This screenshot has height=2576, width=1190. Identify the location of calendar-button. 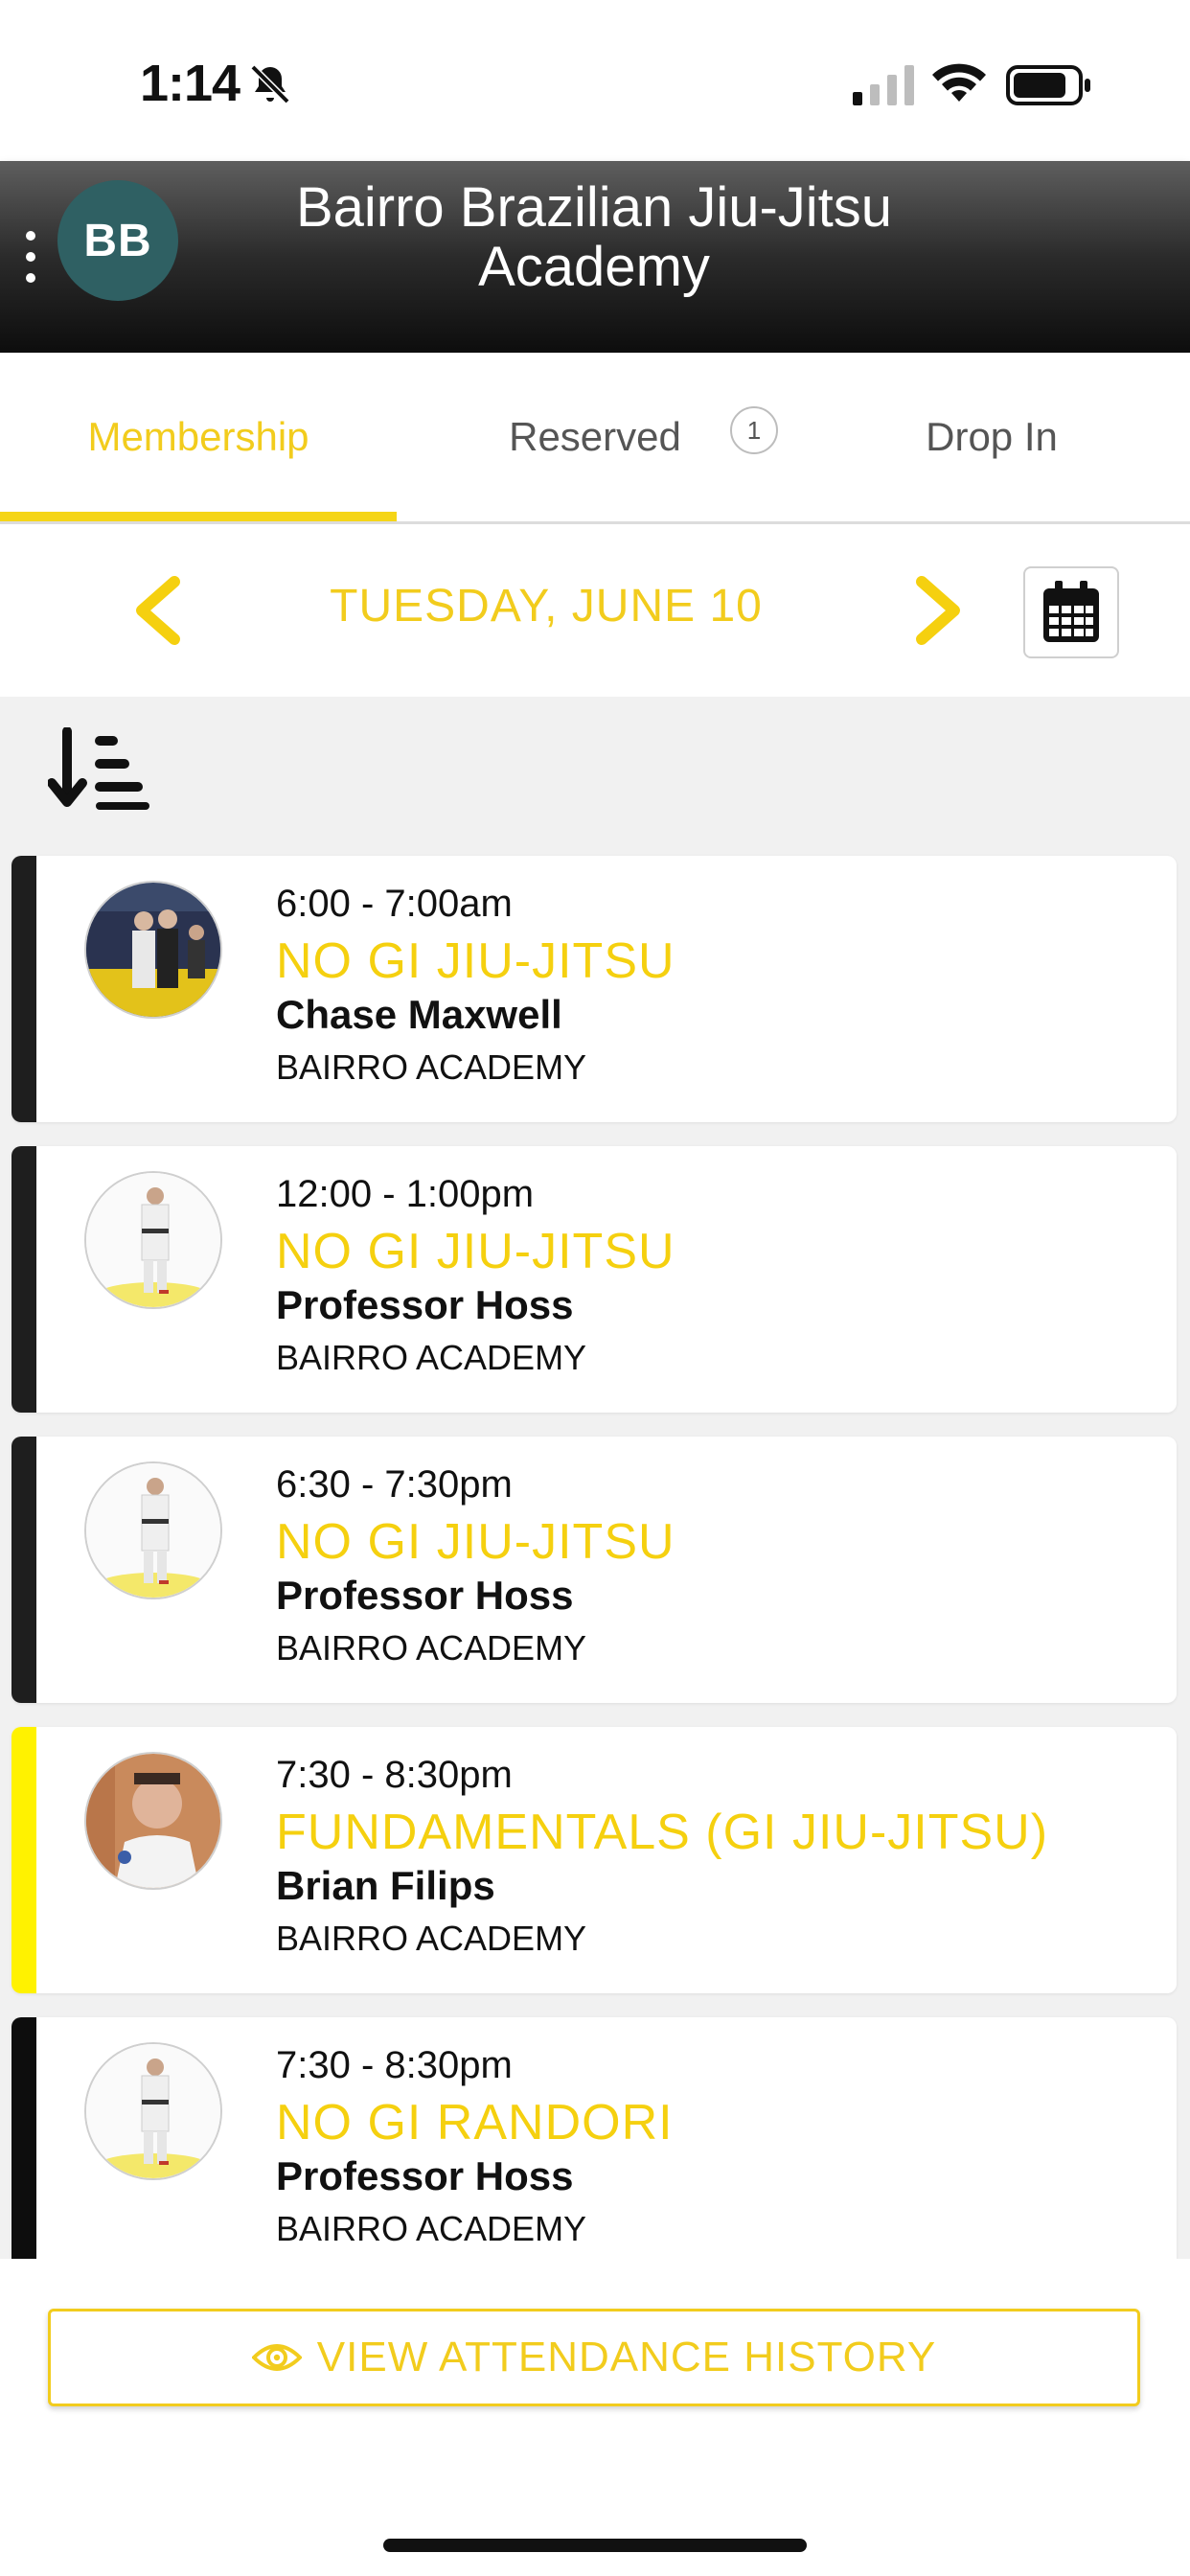
(1071, 612).